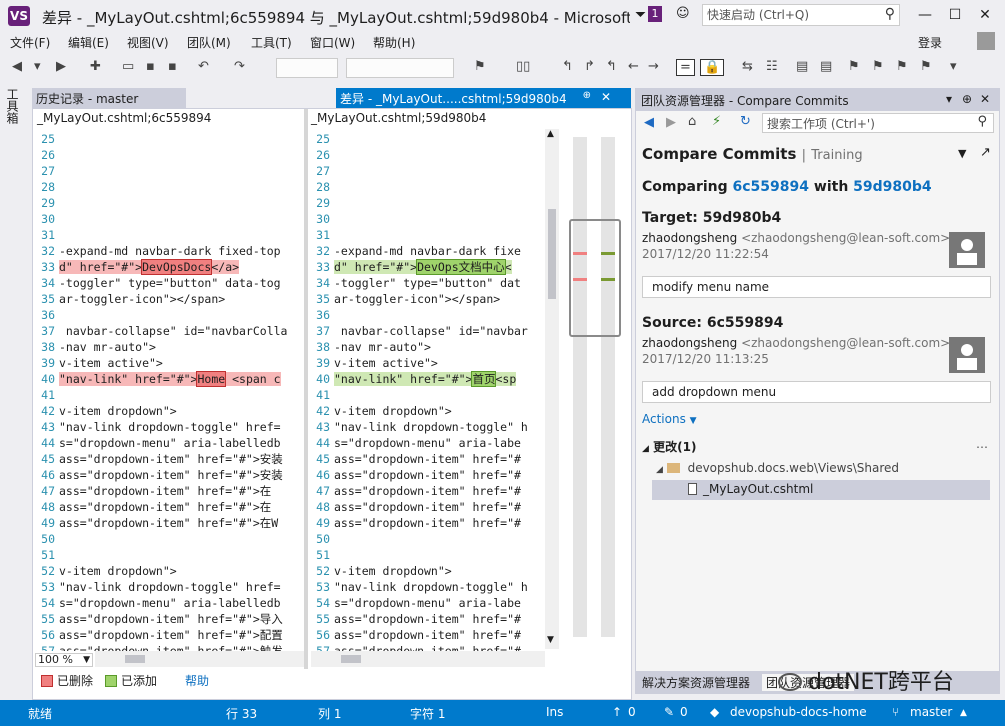  I want to click on tab-history: 历史记录 - master, so click(109, 98).